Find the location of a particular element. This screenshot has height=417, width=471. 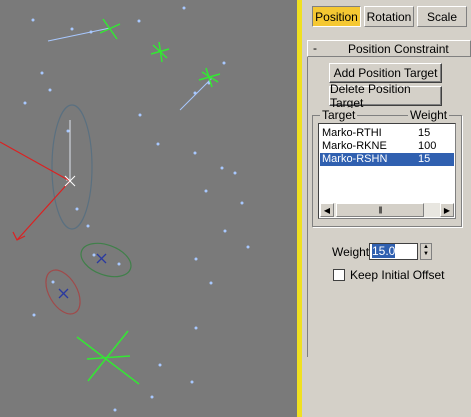

list-item: Marko-RTHI 15 is located at coordinates (387, 133).